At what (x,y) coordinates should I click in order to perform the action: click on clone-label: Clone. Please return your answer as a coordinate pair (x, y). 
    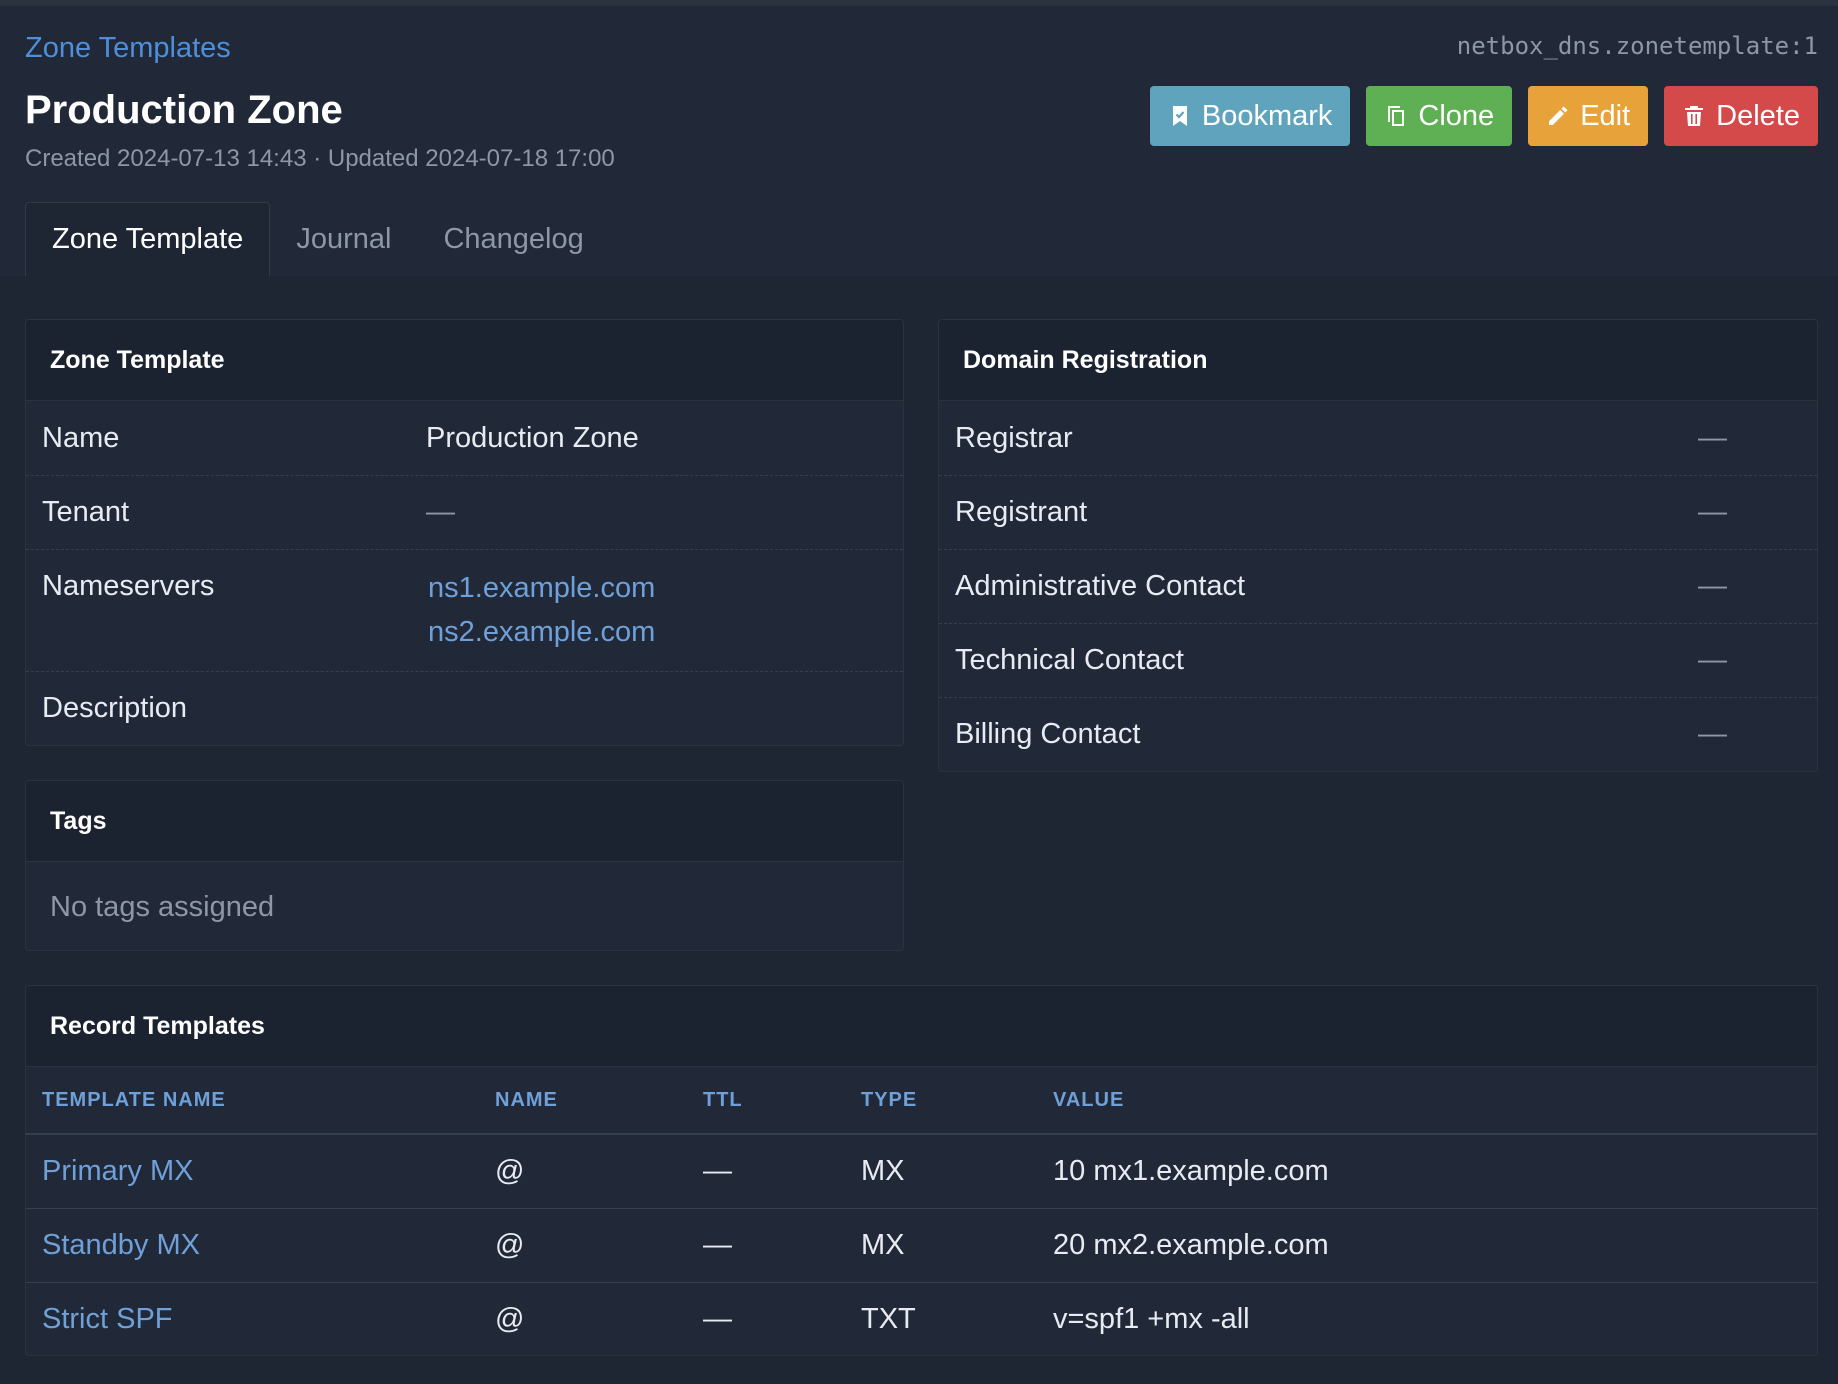
    Looking at the image, I should click on (1456, 115).